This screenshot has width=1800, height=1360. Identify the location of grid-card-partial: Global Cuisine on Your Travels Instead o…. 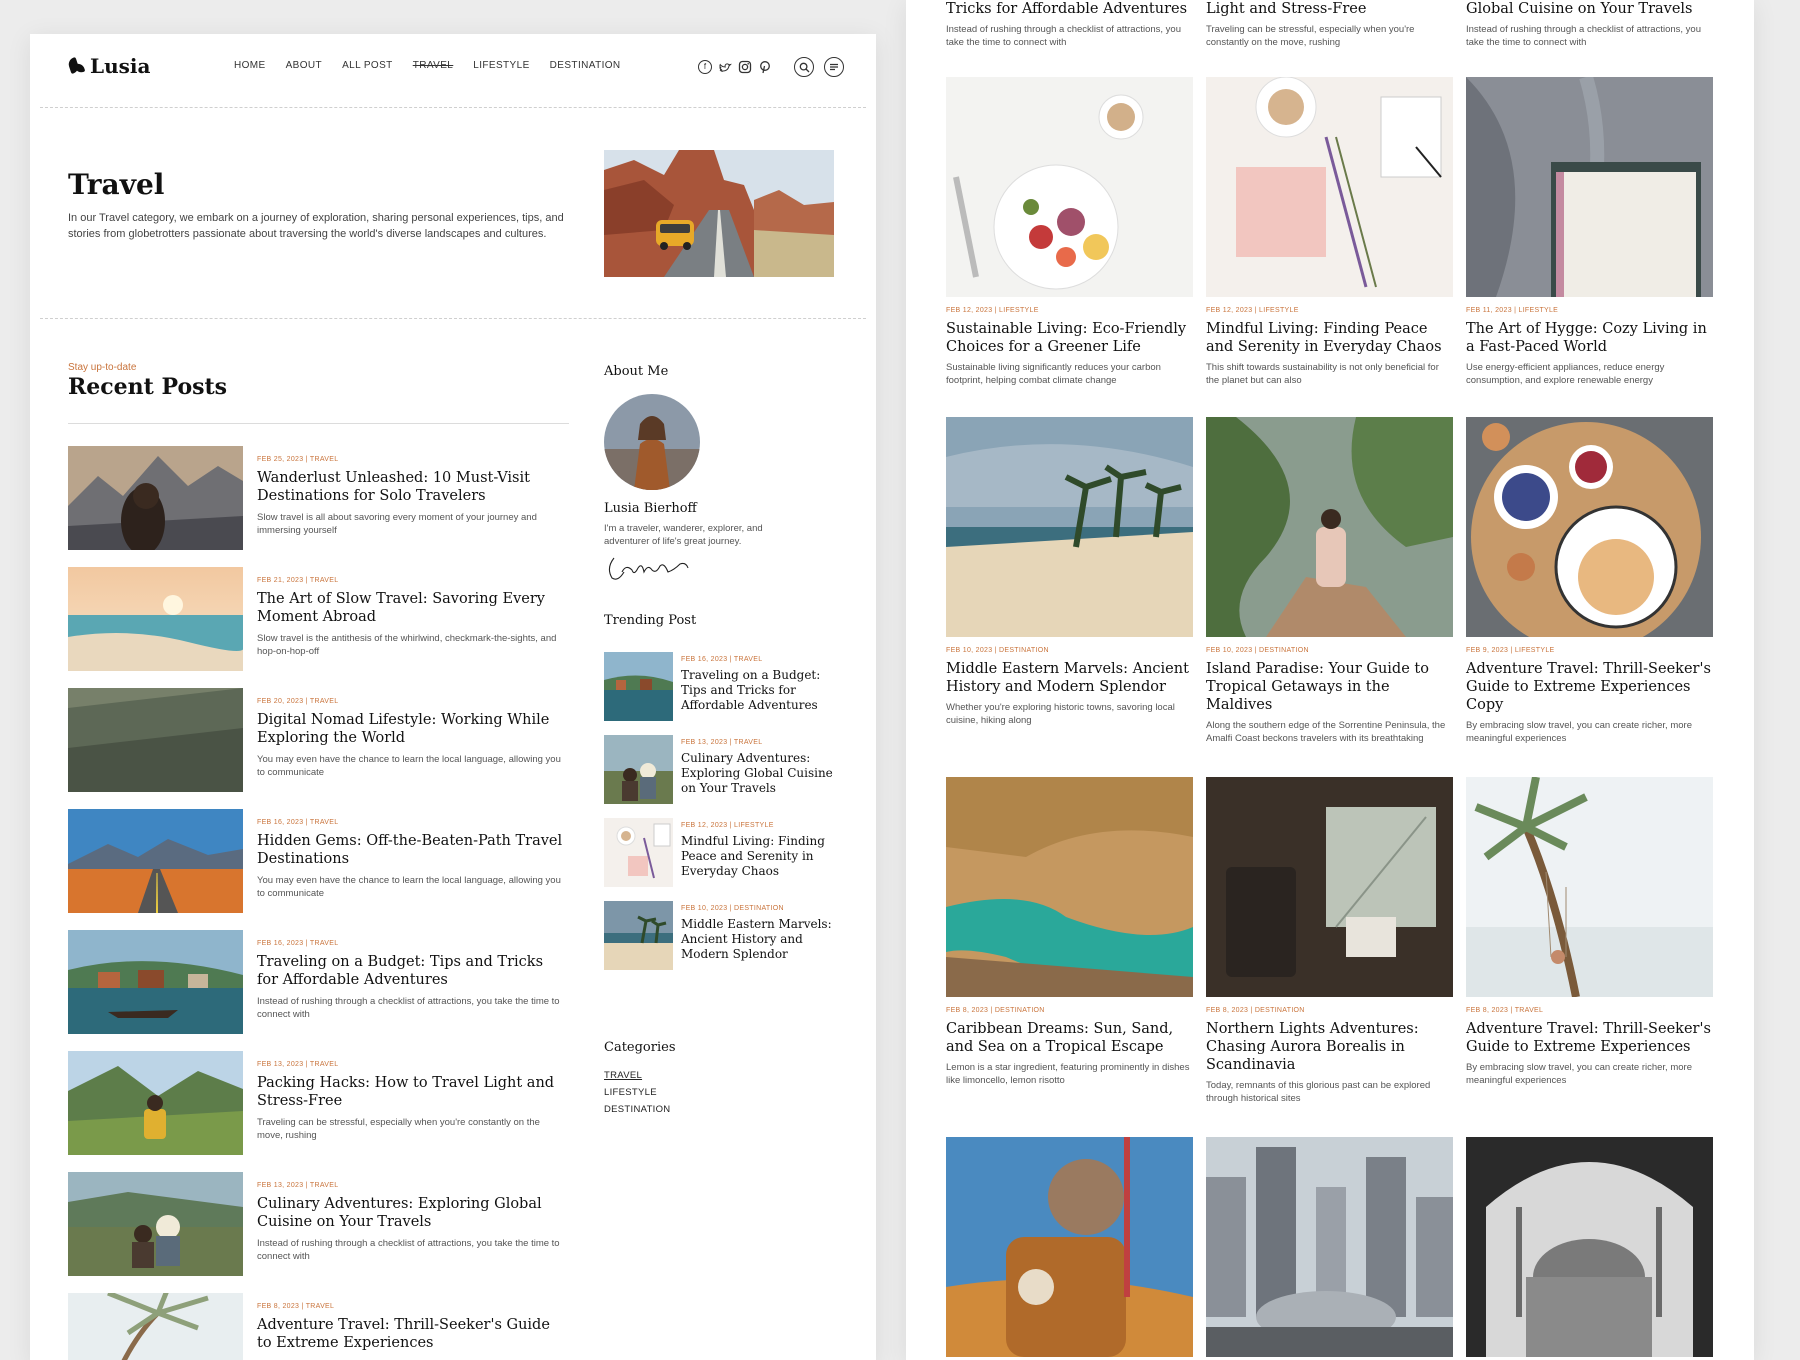
(1589, 24).